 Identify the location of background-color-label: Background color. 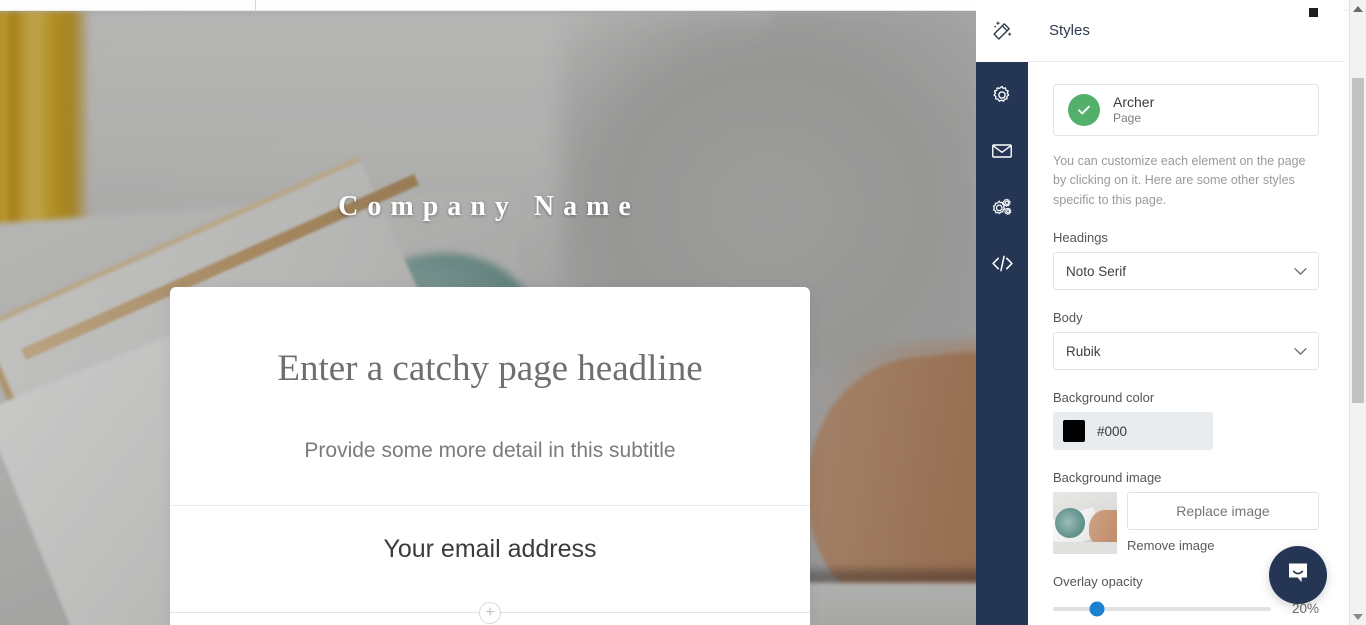
(1104, 398).